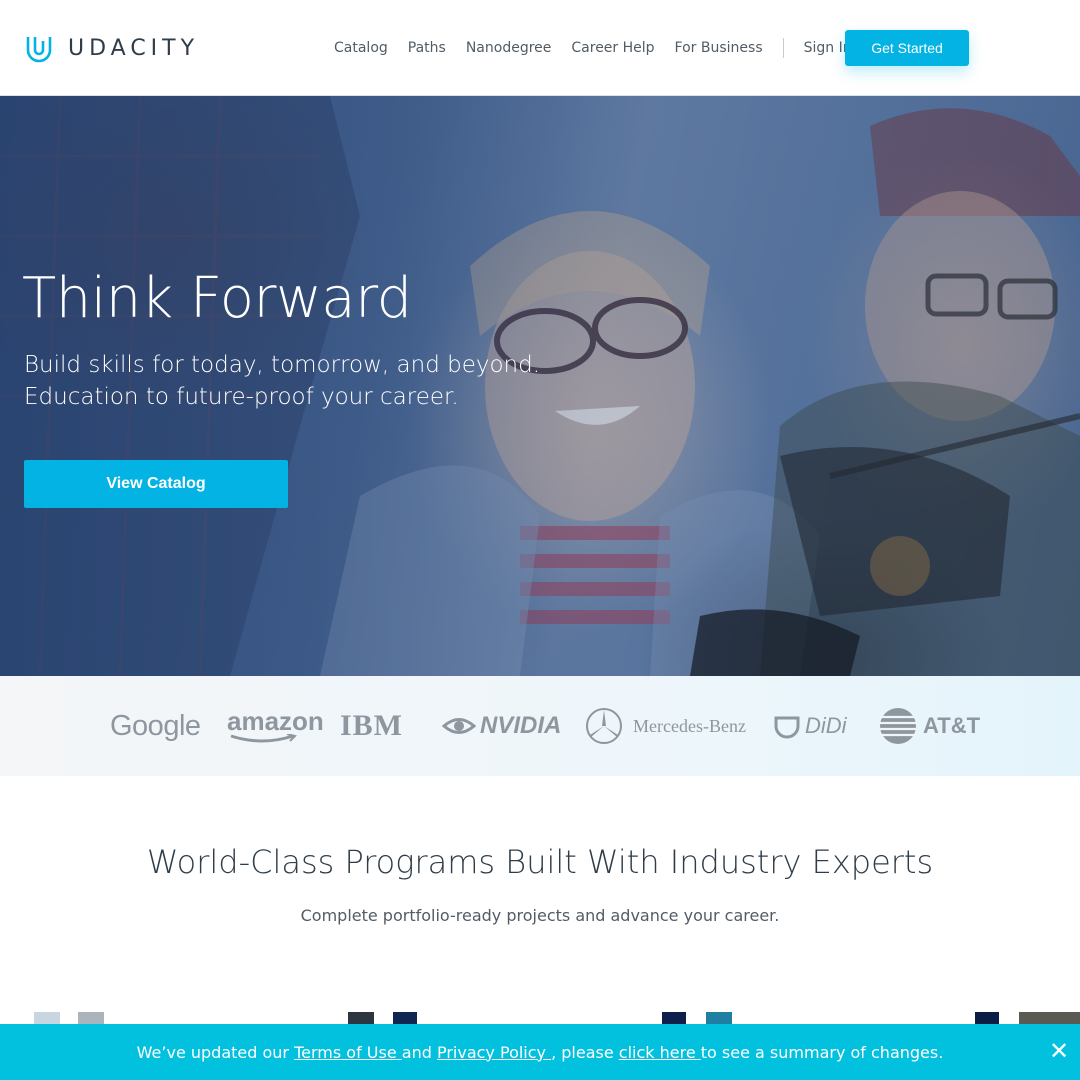  What do you see at coordinates (241, 397) in the screenshot?
I see `hero-subtitle-line-2: Education to future-proof your career.` at bounding box center [241, 397].